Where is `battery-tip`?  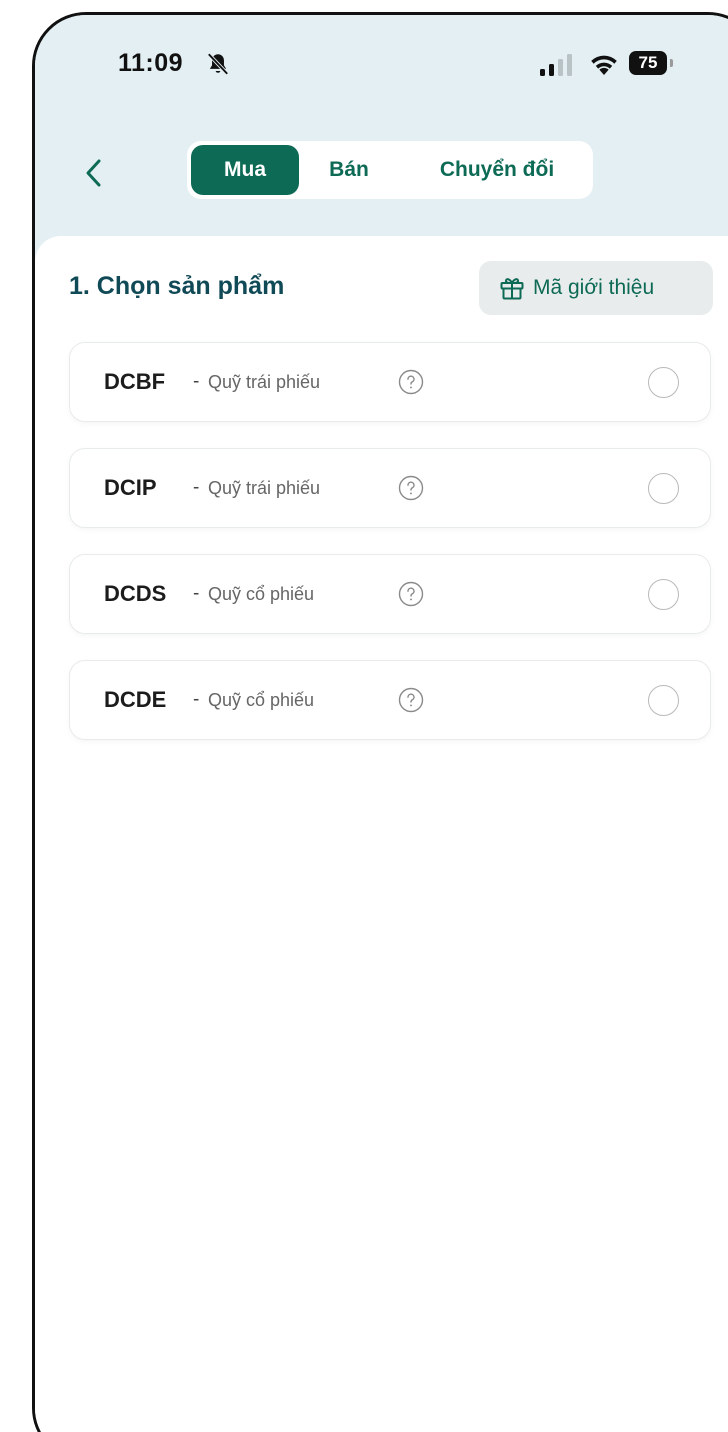
battery-tip is located at coordinates (671, 63).